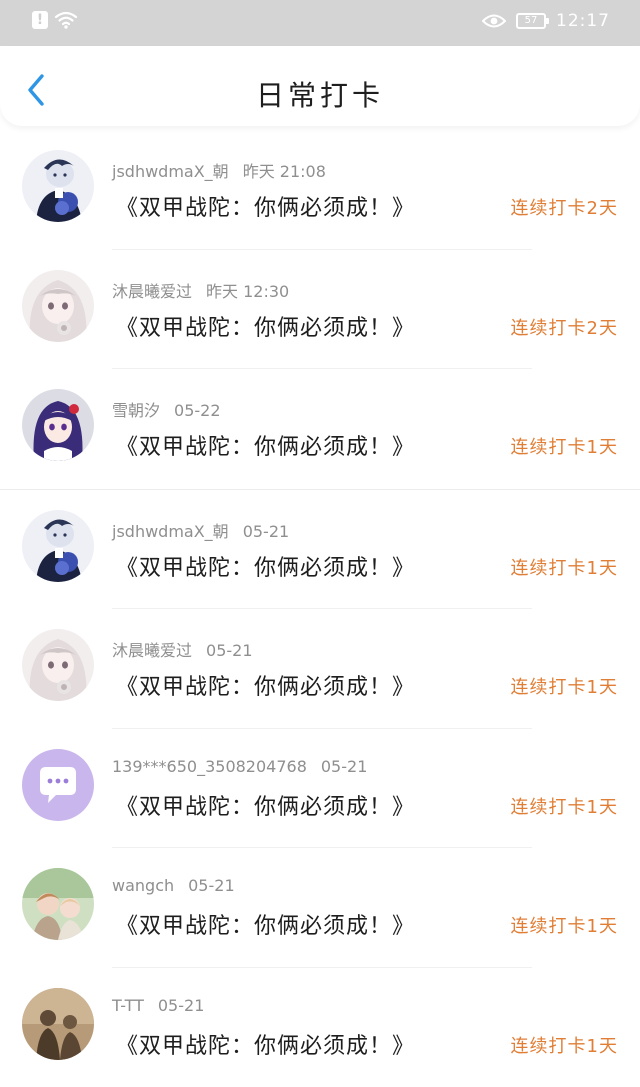  I want to click on list-item: T-TT 05-21 《双甲战陀：你俩必须成！》 连续打卡1天, so click(320, 1027).